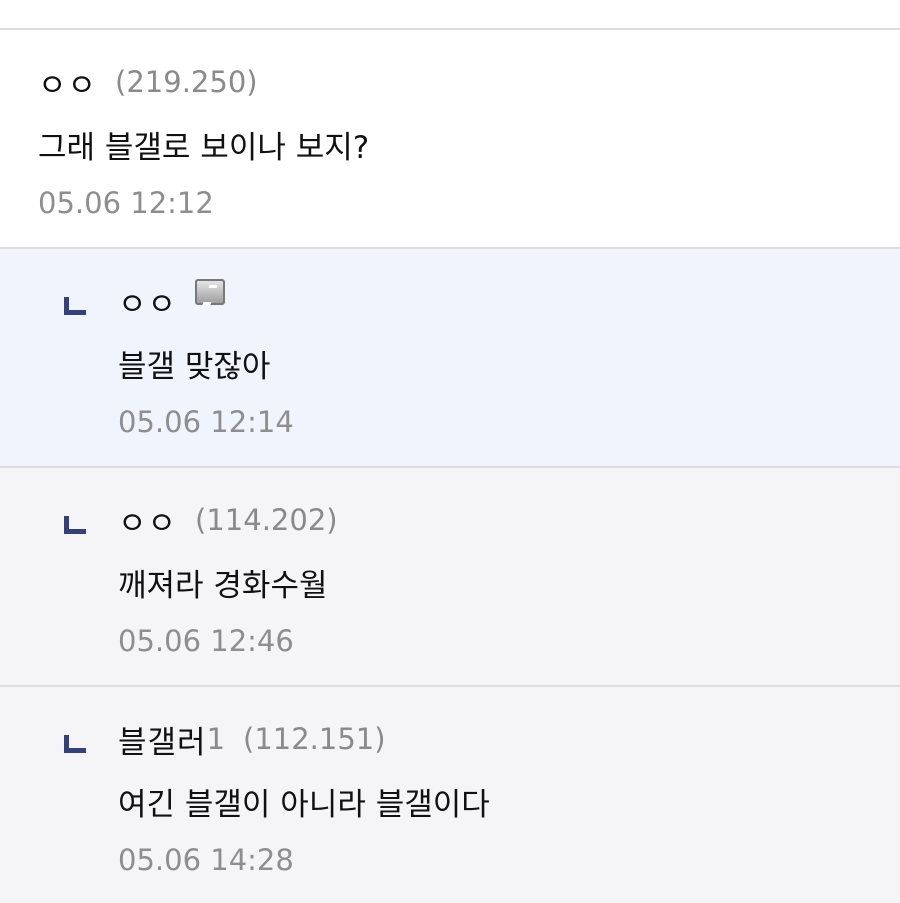 The height and width of the screenshot is (903, 900). I want to click on comment-time: 05.06 12:12, so click(126, 203).